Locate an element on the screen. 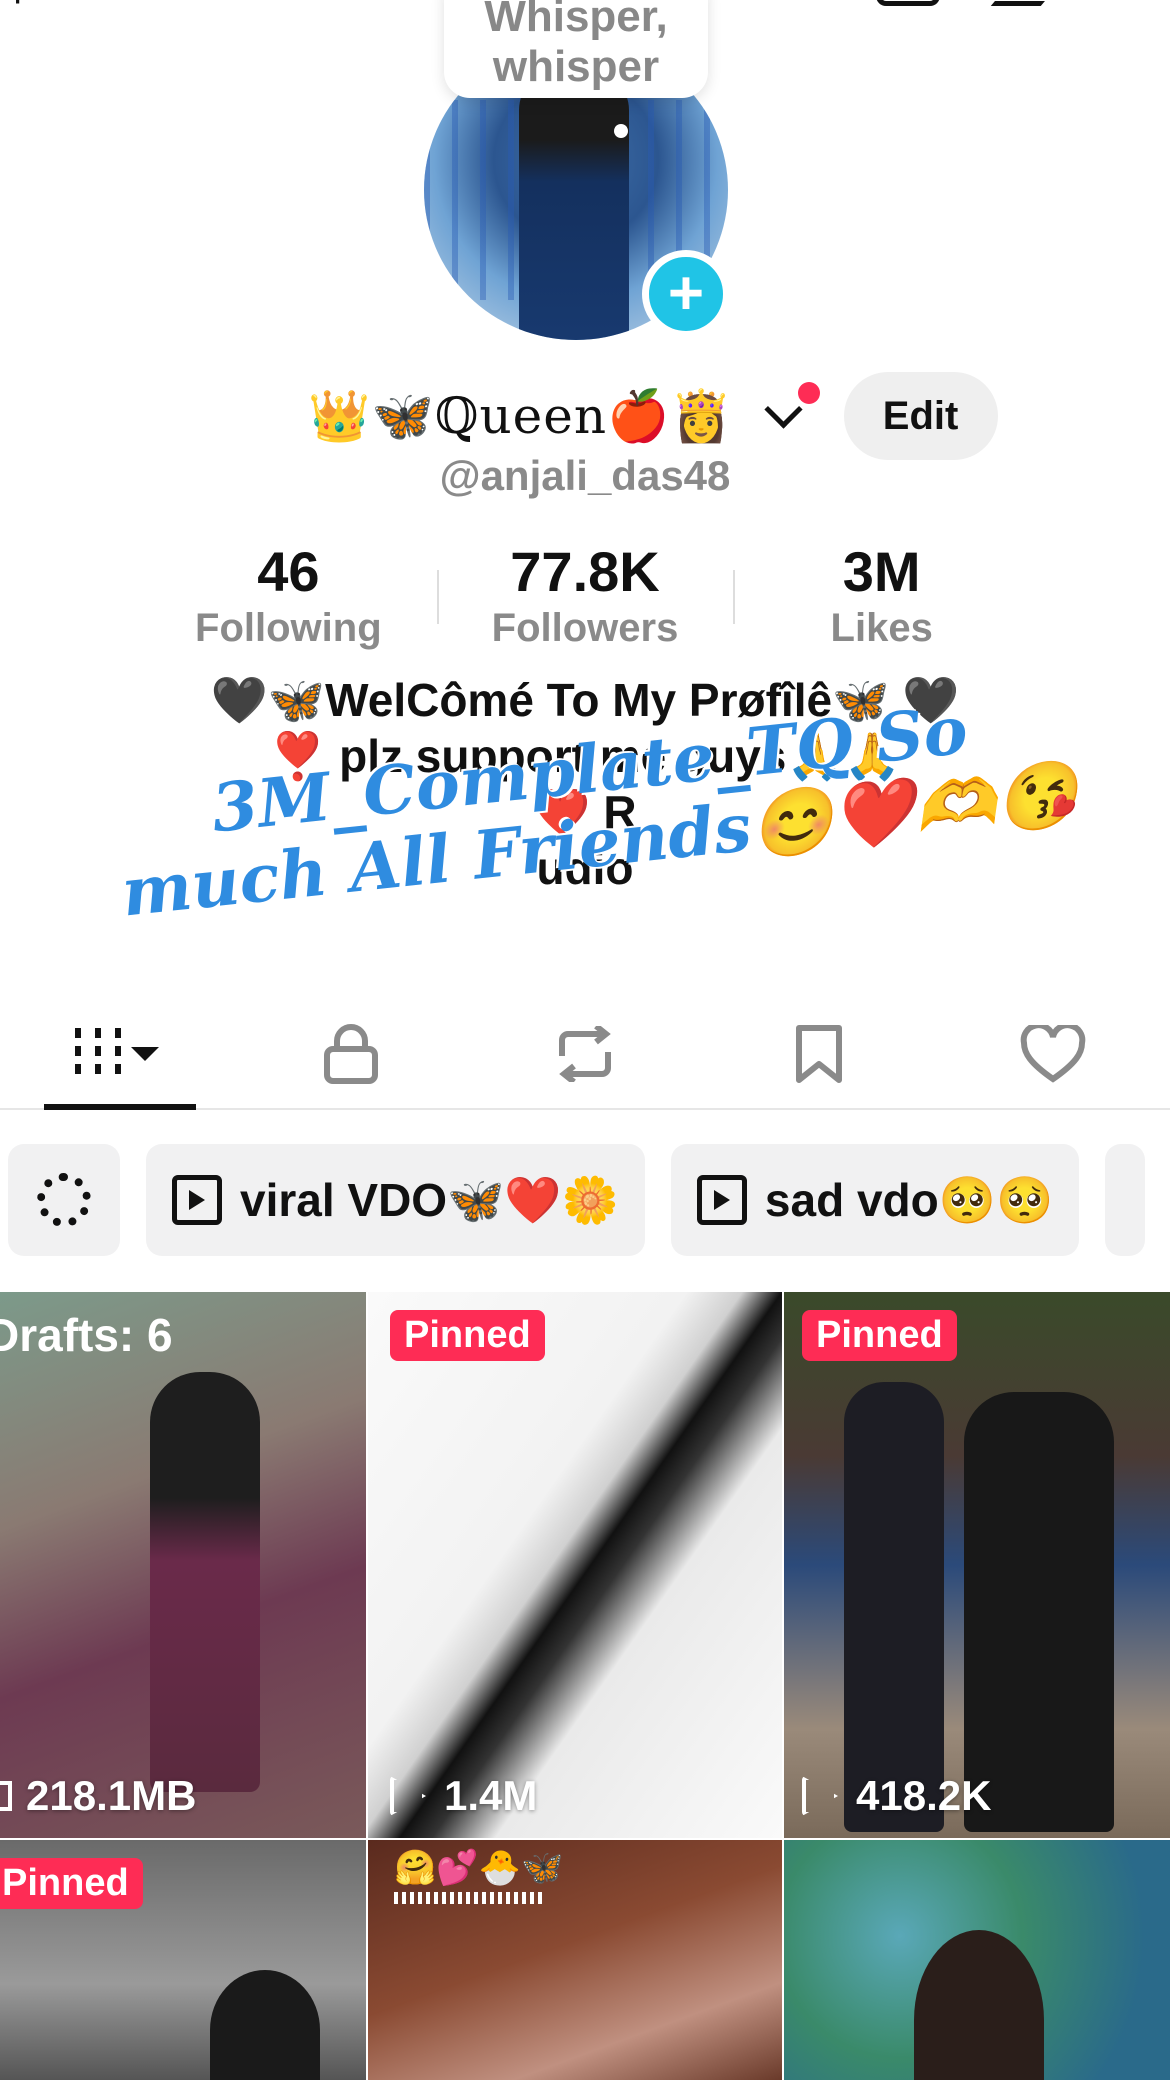  video-thumbnail: 🤗💕🐣🦋 is located at coordinates (575, 1960).